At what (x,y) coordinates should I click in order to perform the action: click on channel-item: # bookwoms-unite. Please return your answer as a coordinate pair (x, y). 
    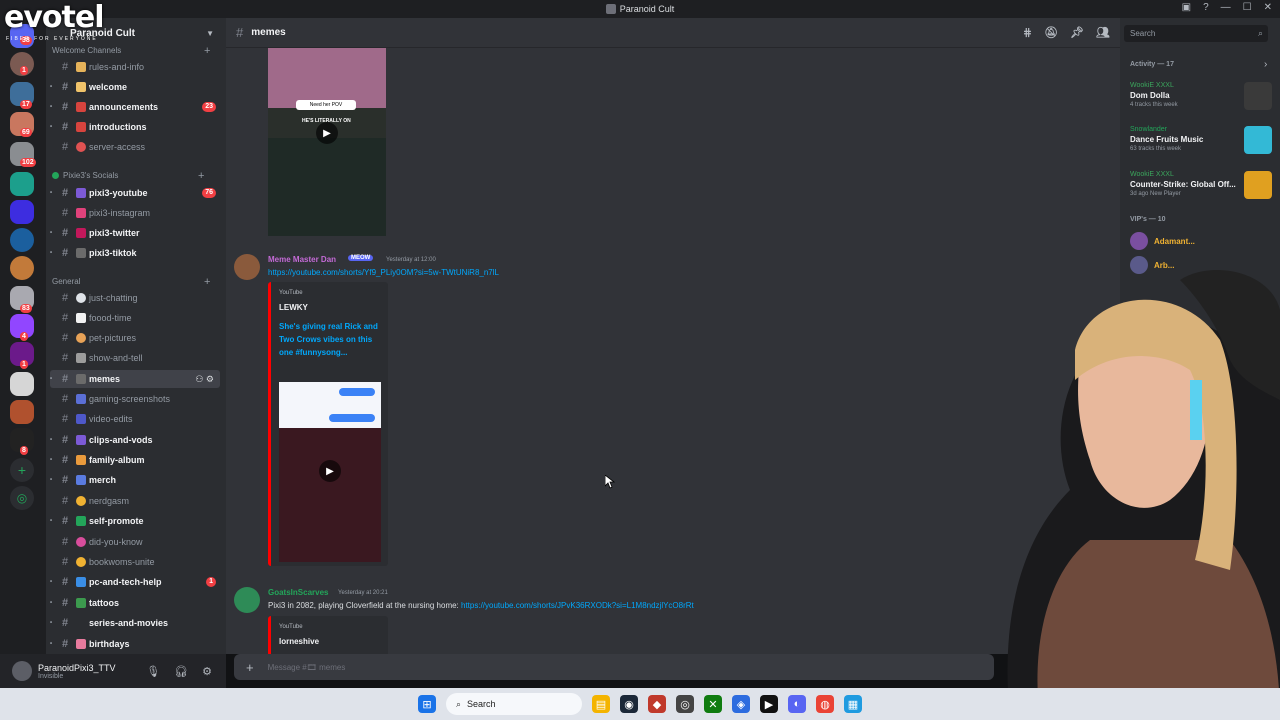
    Looking at the image, I should click on (135, 562).